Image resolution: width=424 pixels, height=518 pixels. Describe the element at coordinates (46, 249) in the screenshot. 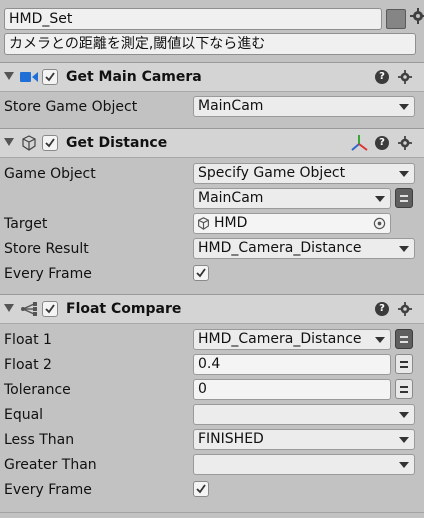

I see `field-label: Store Result` at that location.